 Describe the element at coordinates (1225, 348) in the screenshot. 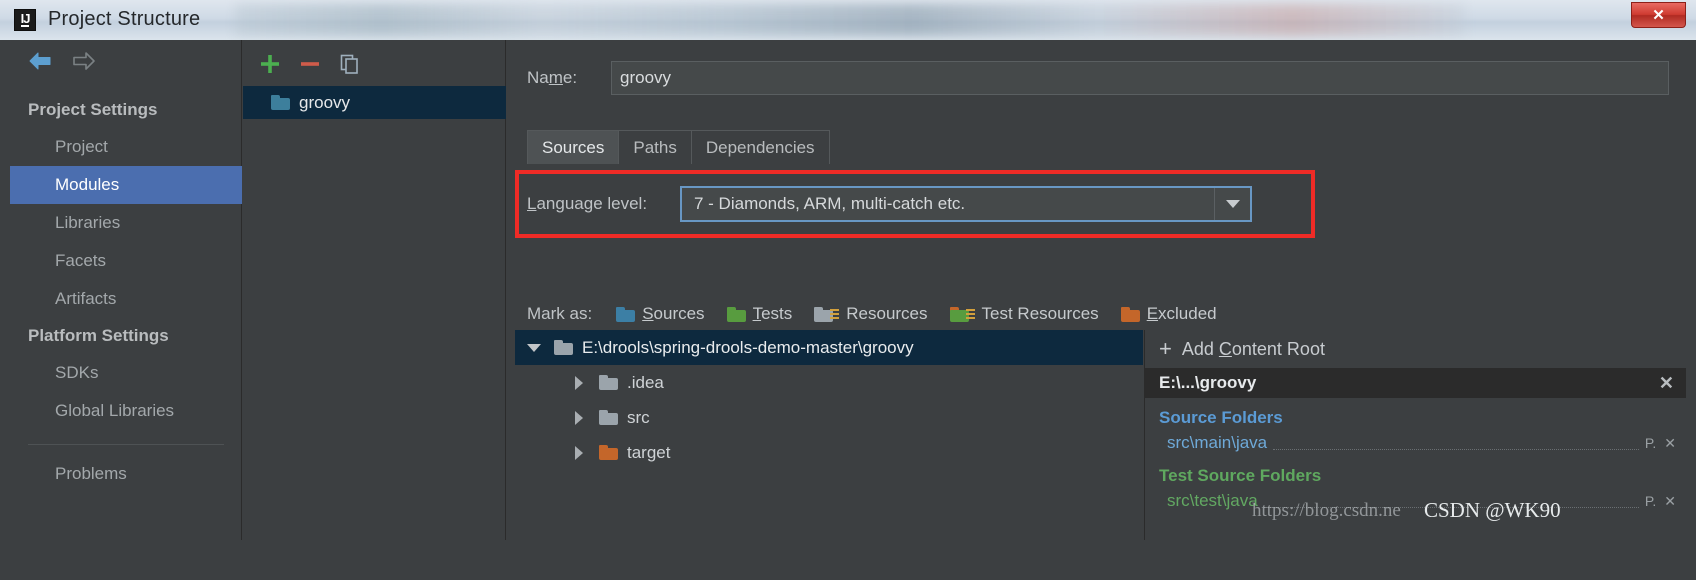

I see `add-content-root-mnemonic: C` at that location.